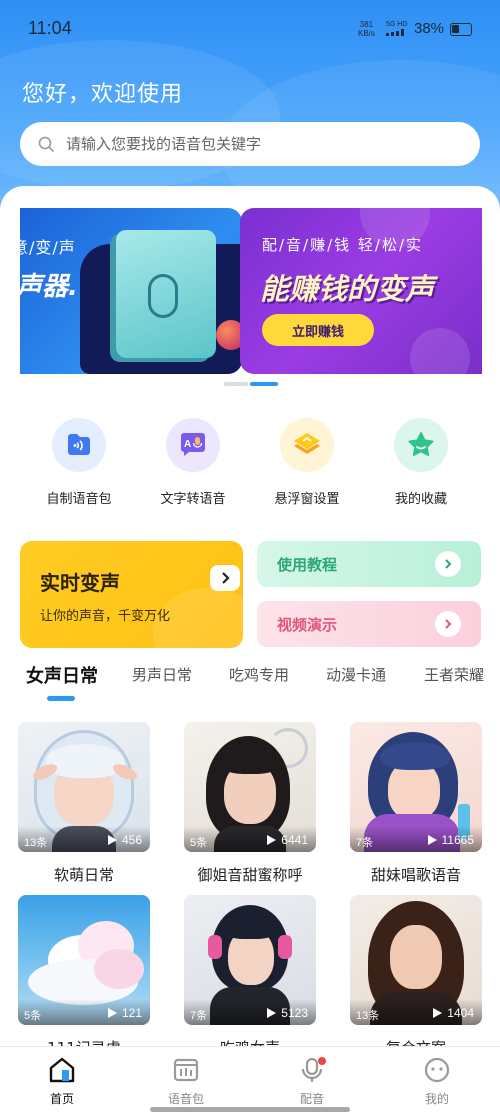  What do you see at coordinates (307, 565) in the screenshot?
I see `card-title: 使用教程` at bounding box center [307, 565].